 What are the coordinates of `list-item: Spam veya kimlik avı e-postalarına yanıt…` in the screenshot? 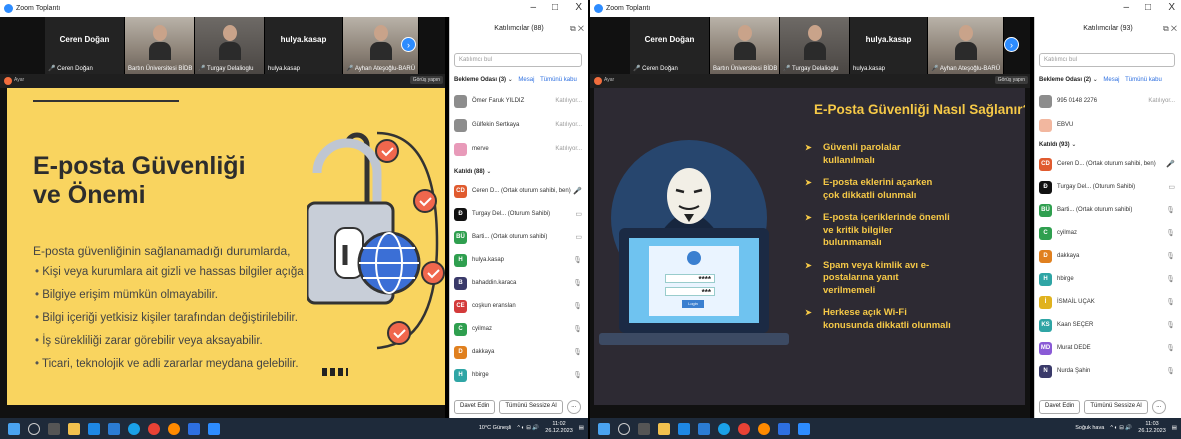 It's located at (905, 279).